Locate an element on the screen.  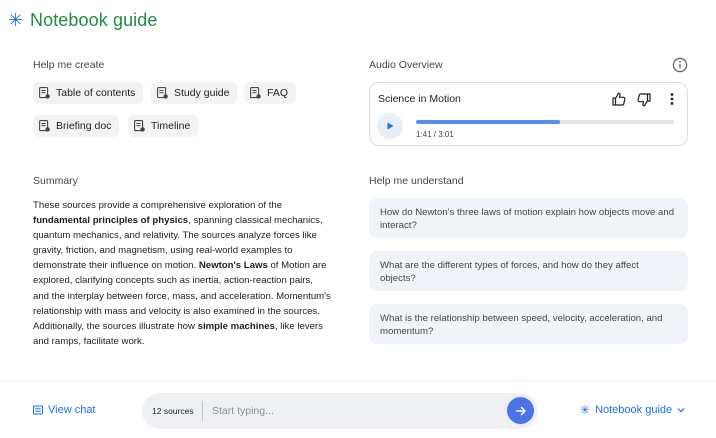
briefing-doc-chip: Briefing doc is located at coordinates (76, 126).